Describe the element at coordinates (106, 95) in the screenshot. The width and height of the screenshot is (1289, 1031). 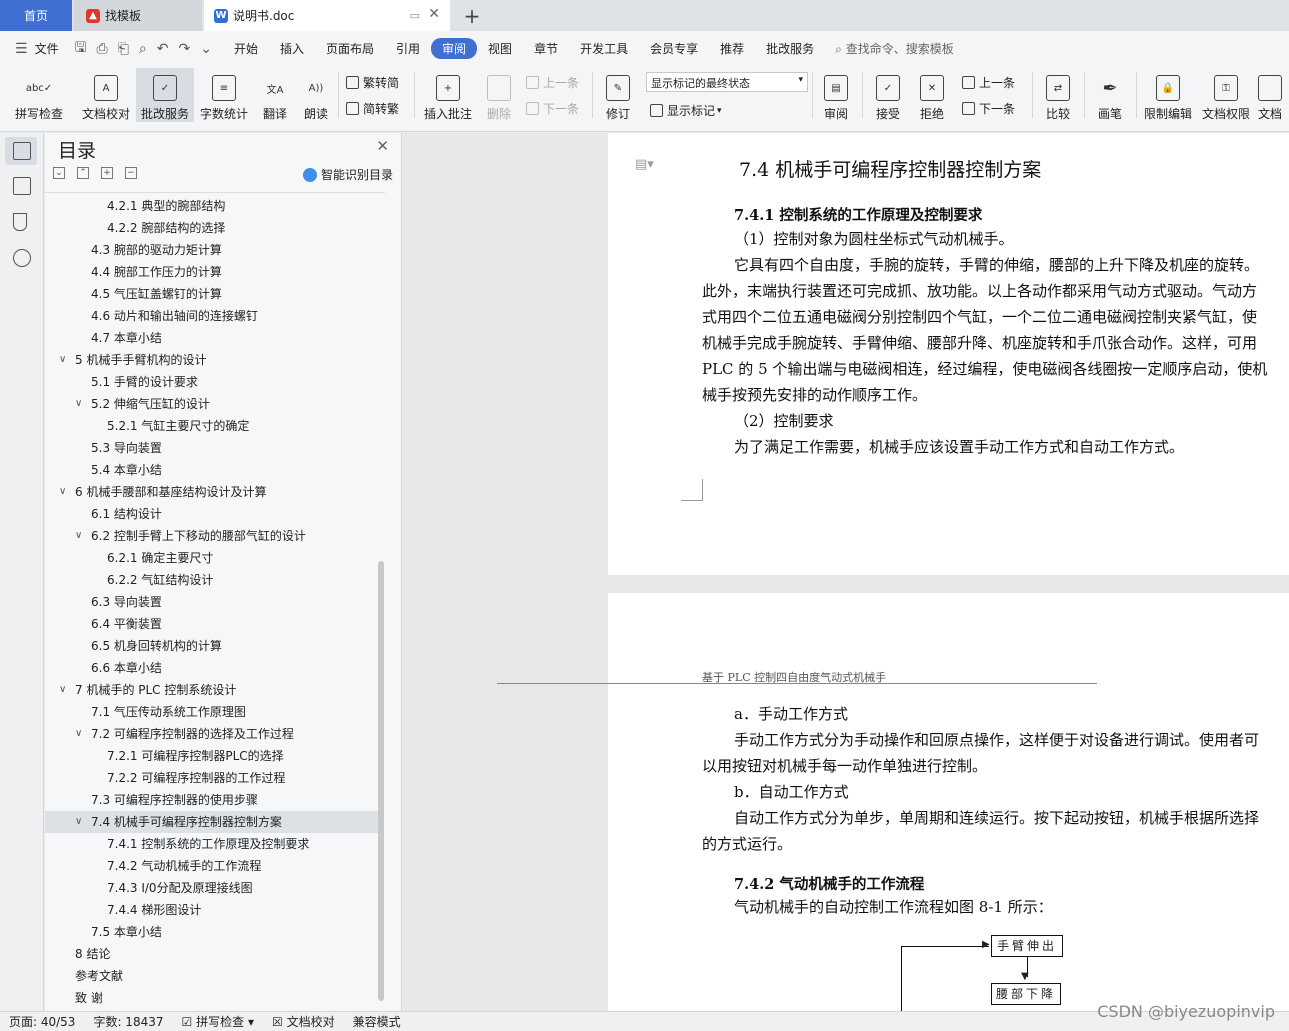
I see `proofread-button: A 文档校对` at that location.